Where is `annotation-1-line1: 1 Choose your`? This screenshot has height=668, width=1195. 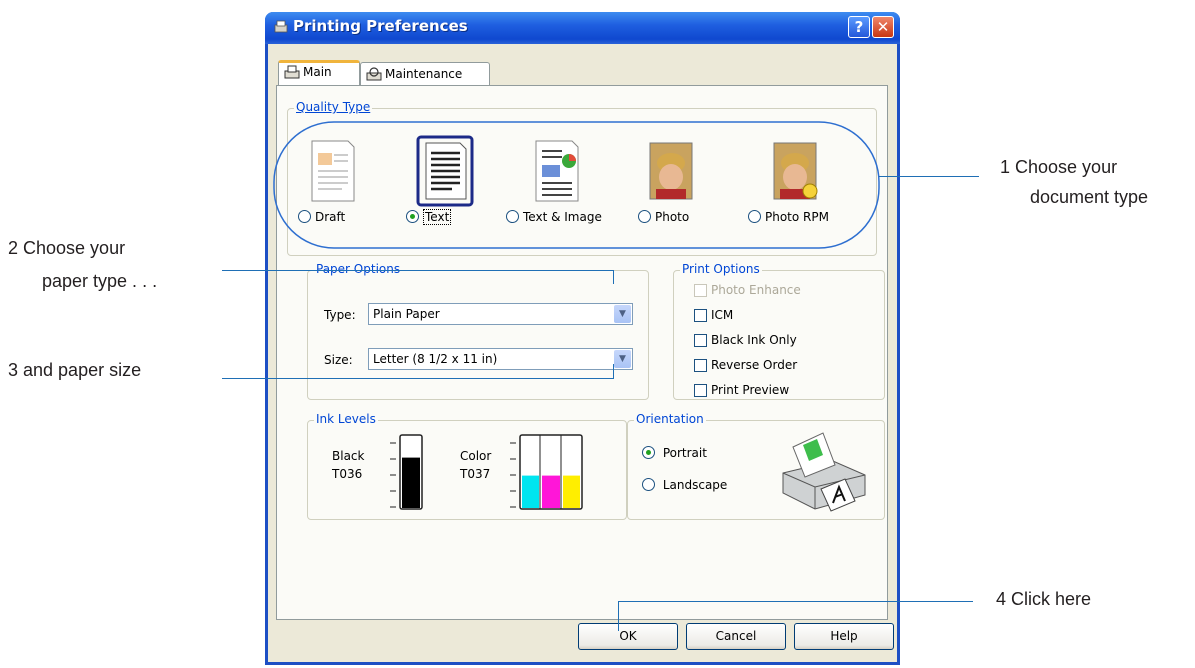 annotation-1-line1: 1 Choose your is located at coordinates (1059, 167).